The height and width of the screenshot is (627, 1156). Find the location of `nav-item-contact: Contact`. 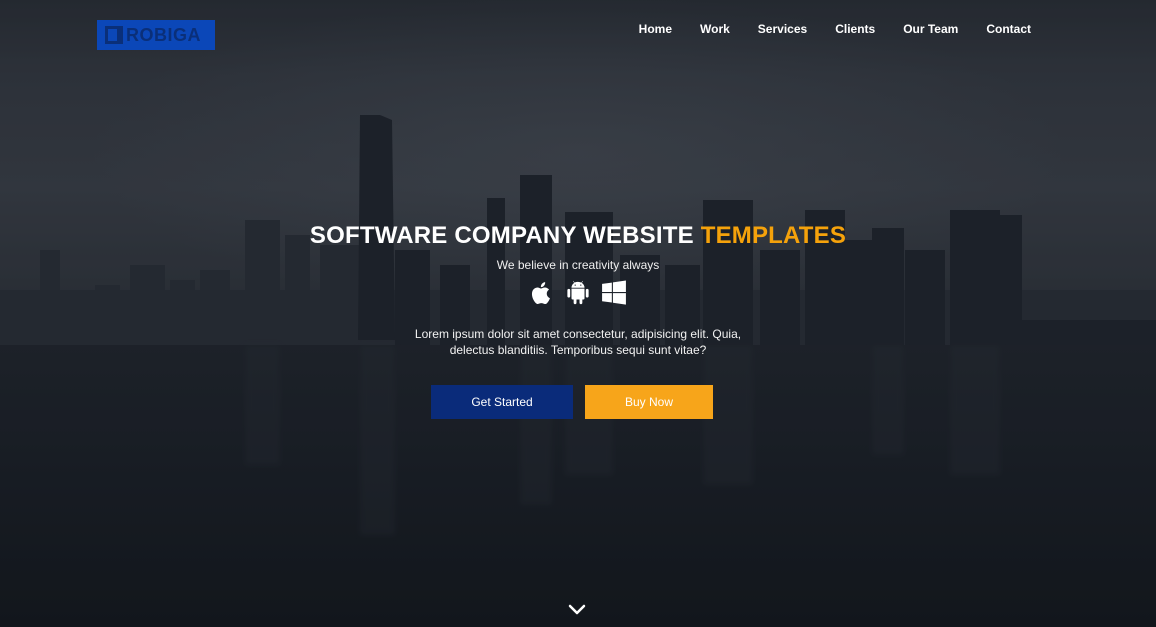

nav-item-contact: Contact is located at coordinates (1008, 29).